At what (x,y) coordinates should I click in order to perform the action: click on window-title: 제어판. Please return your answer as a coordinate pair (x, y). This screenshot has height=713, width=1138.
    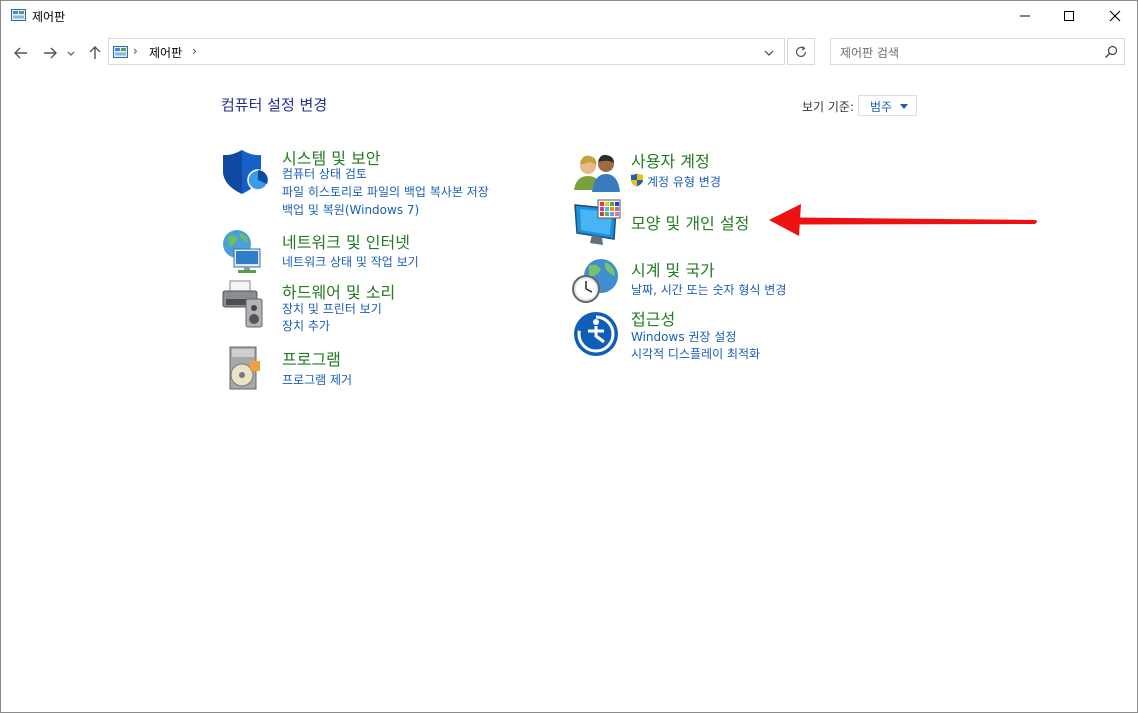
    Looking at the image, I should click on (49, 17).